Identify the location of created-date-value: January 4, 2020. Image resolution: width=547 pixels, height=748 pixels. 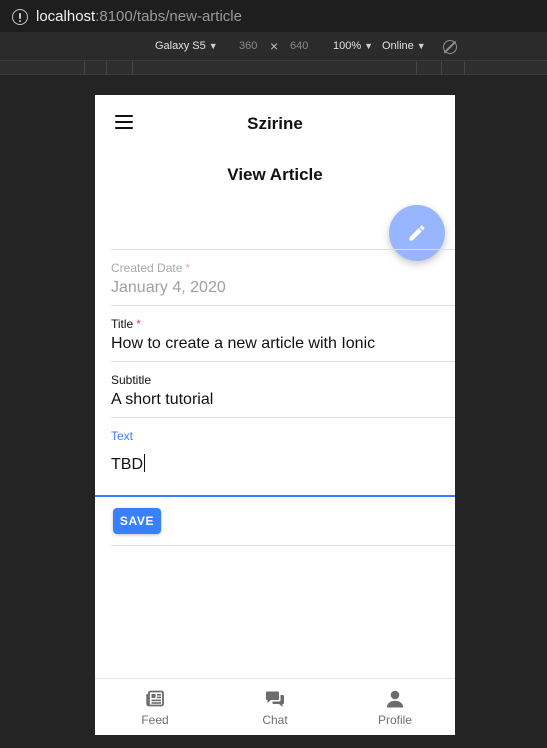
(168, 287).